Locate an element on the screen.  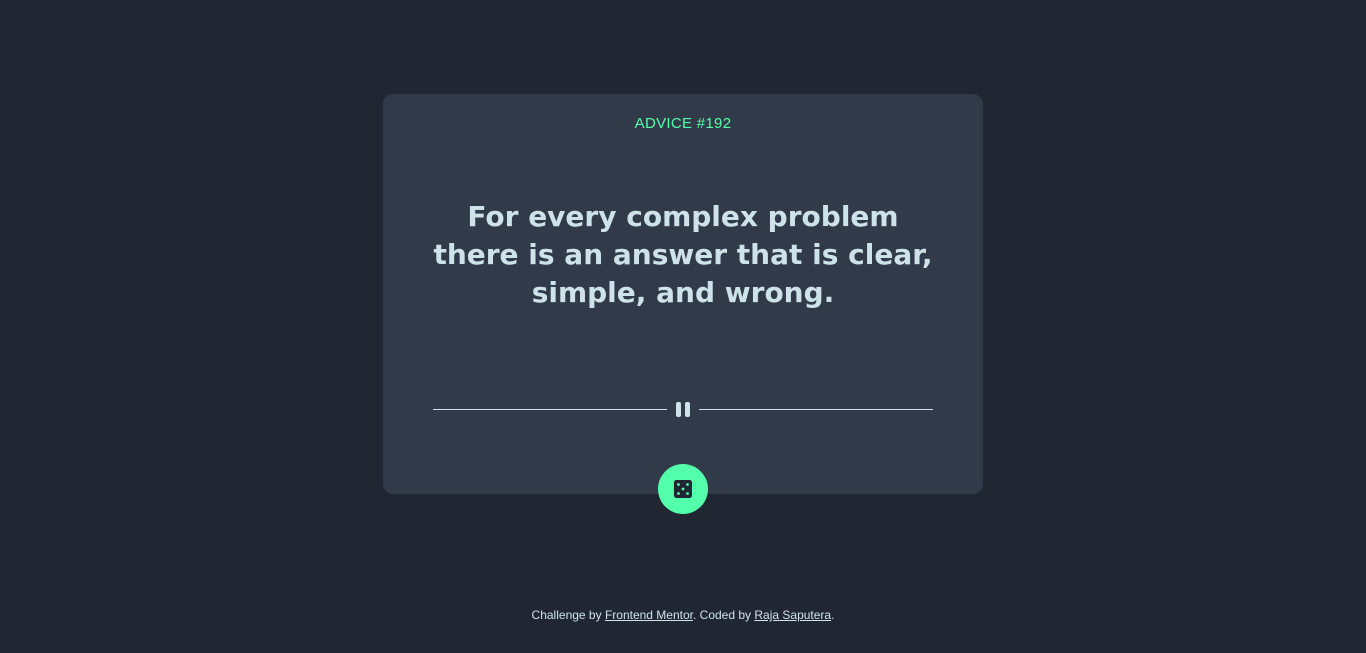
footer-suffix: . is located at coordinates (833, 615).